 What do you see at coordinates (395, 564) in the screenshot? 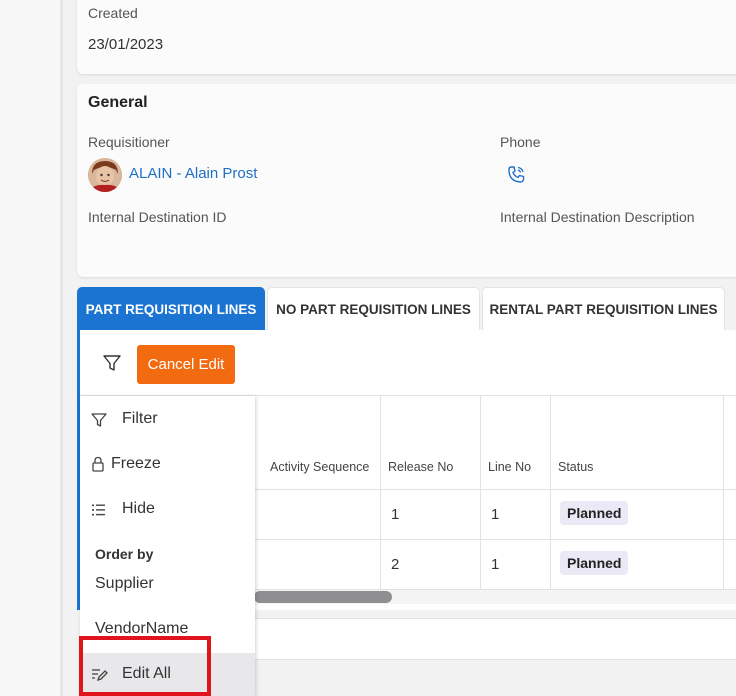
I see `cell-release-no: 2` at bounding box center [395, 564].